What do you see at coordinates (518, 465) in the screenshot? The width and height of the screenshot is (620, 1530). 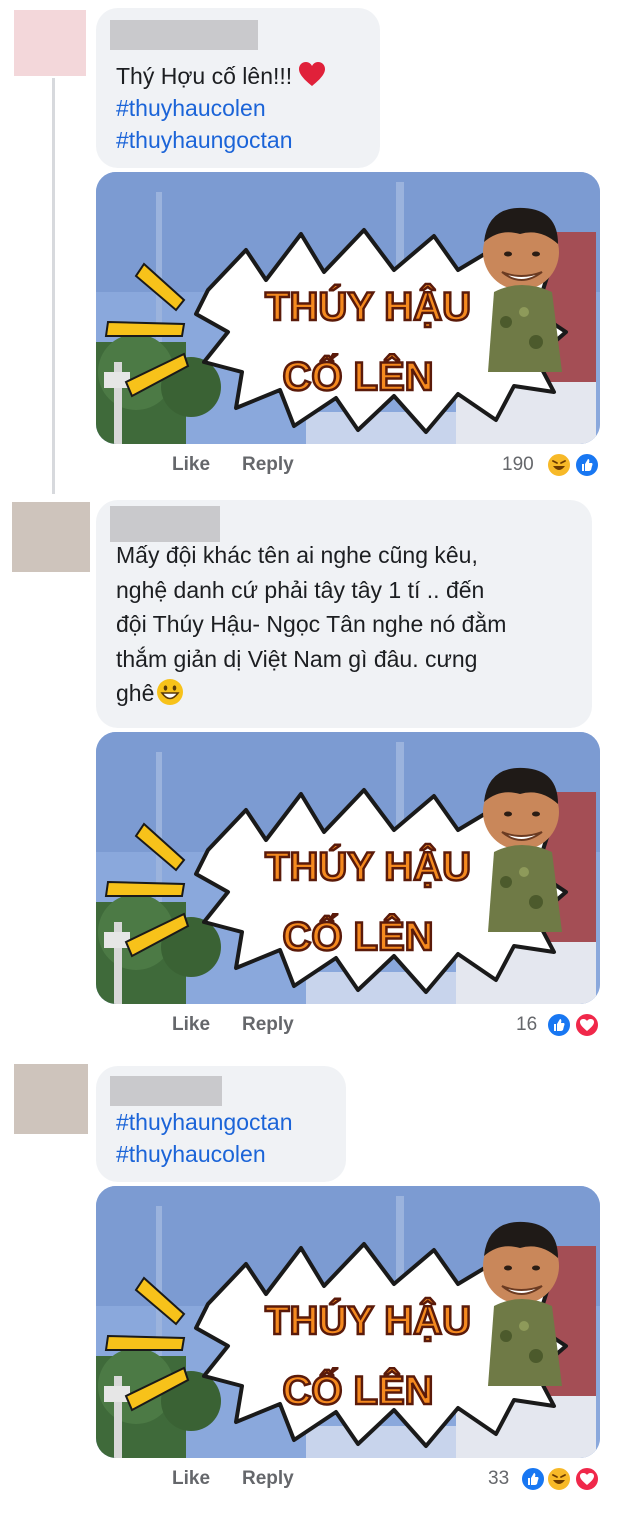 I see `reaction-count: 190` at bounding box center [518, 465].